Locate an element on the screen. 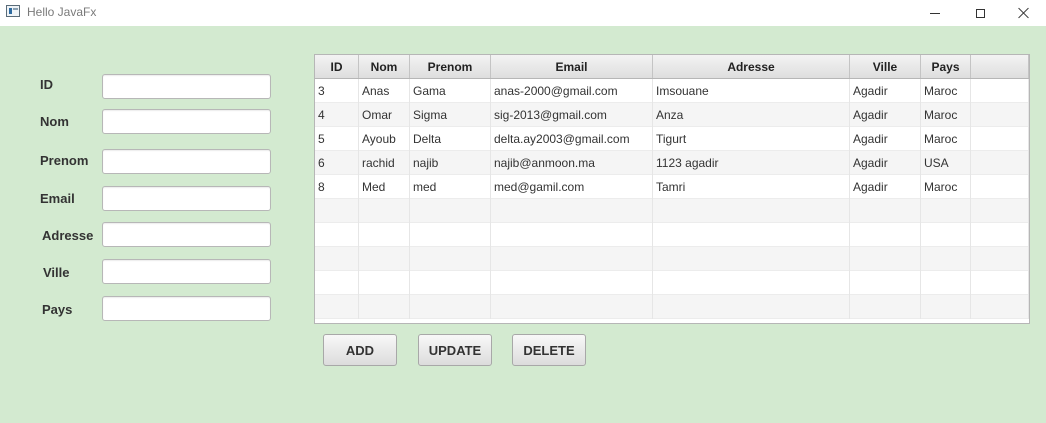 The image size is (1046, 423). minimize-button is located at coordinates (935, 13).